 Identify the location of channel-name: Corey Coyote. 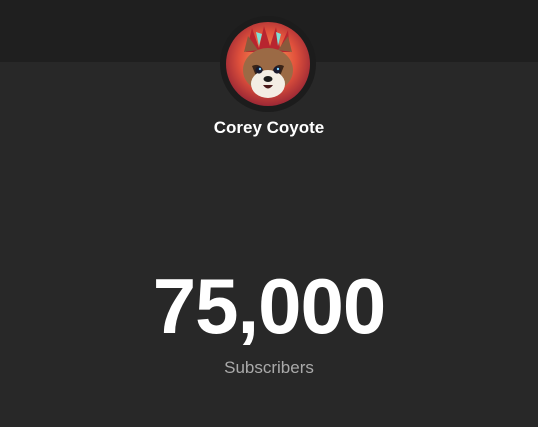
(269, 128).